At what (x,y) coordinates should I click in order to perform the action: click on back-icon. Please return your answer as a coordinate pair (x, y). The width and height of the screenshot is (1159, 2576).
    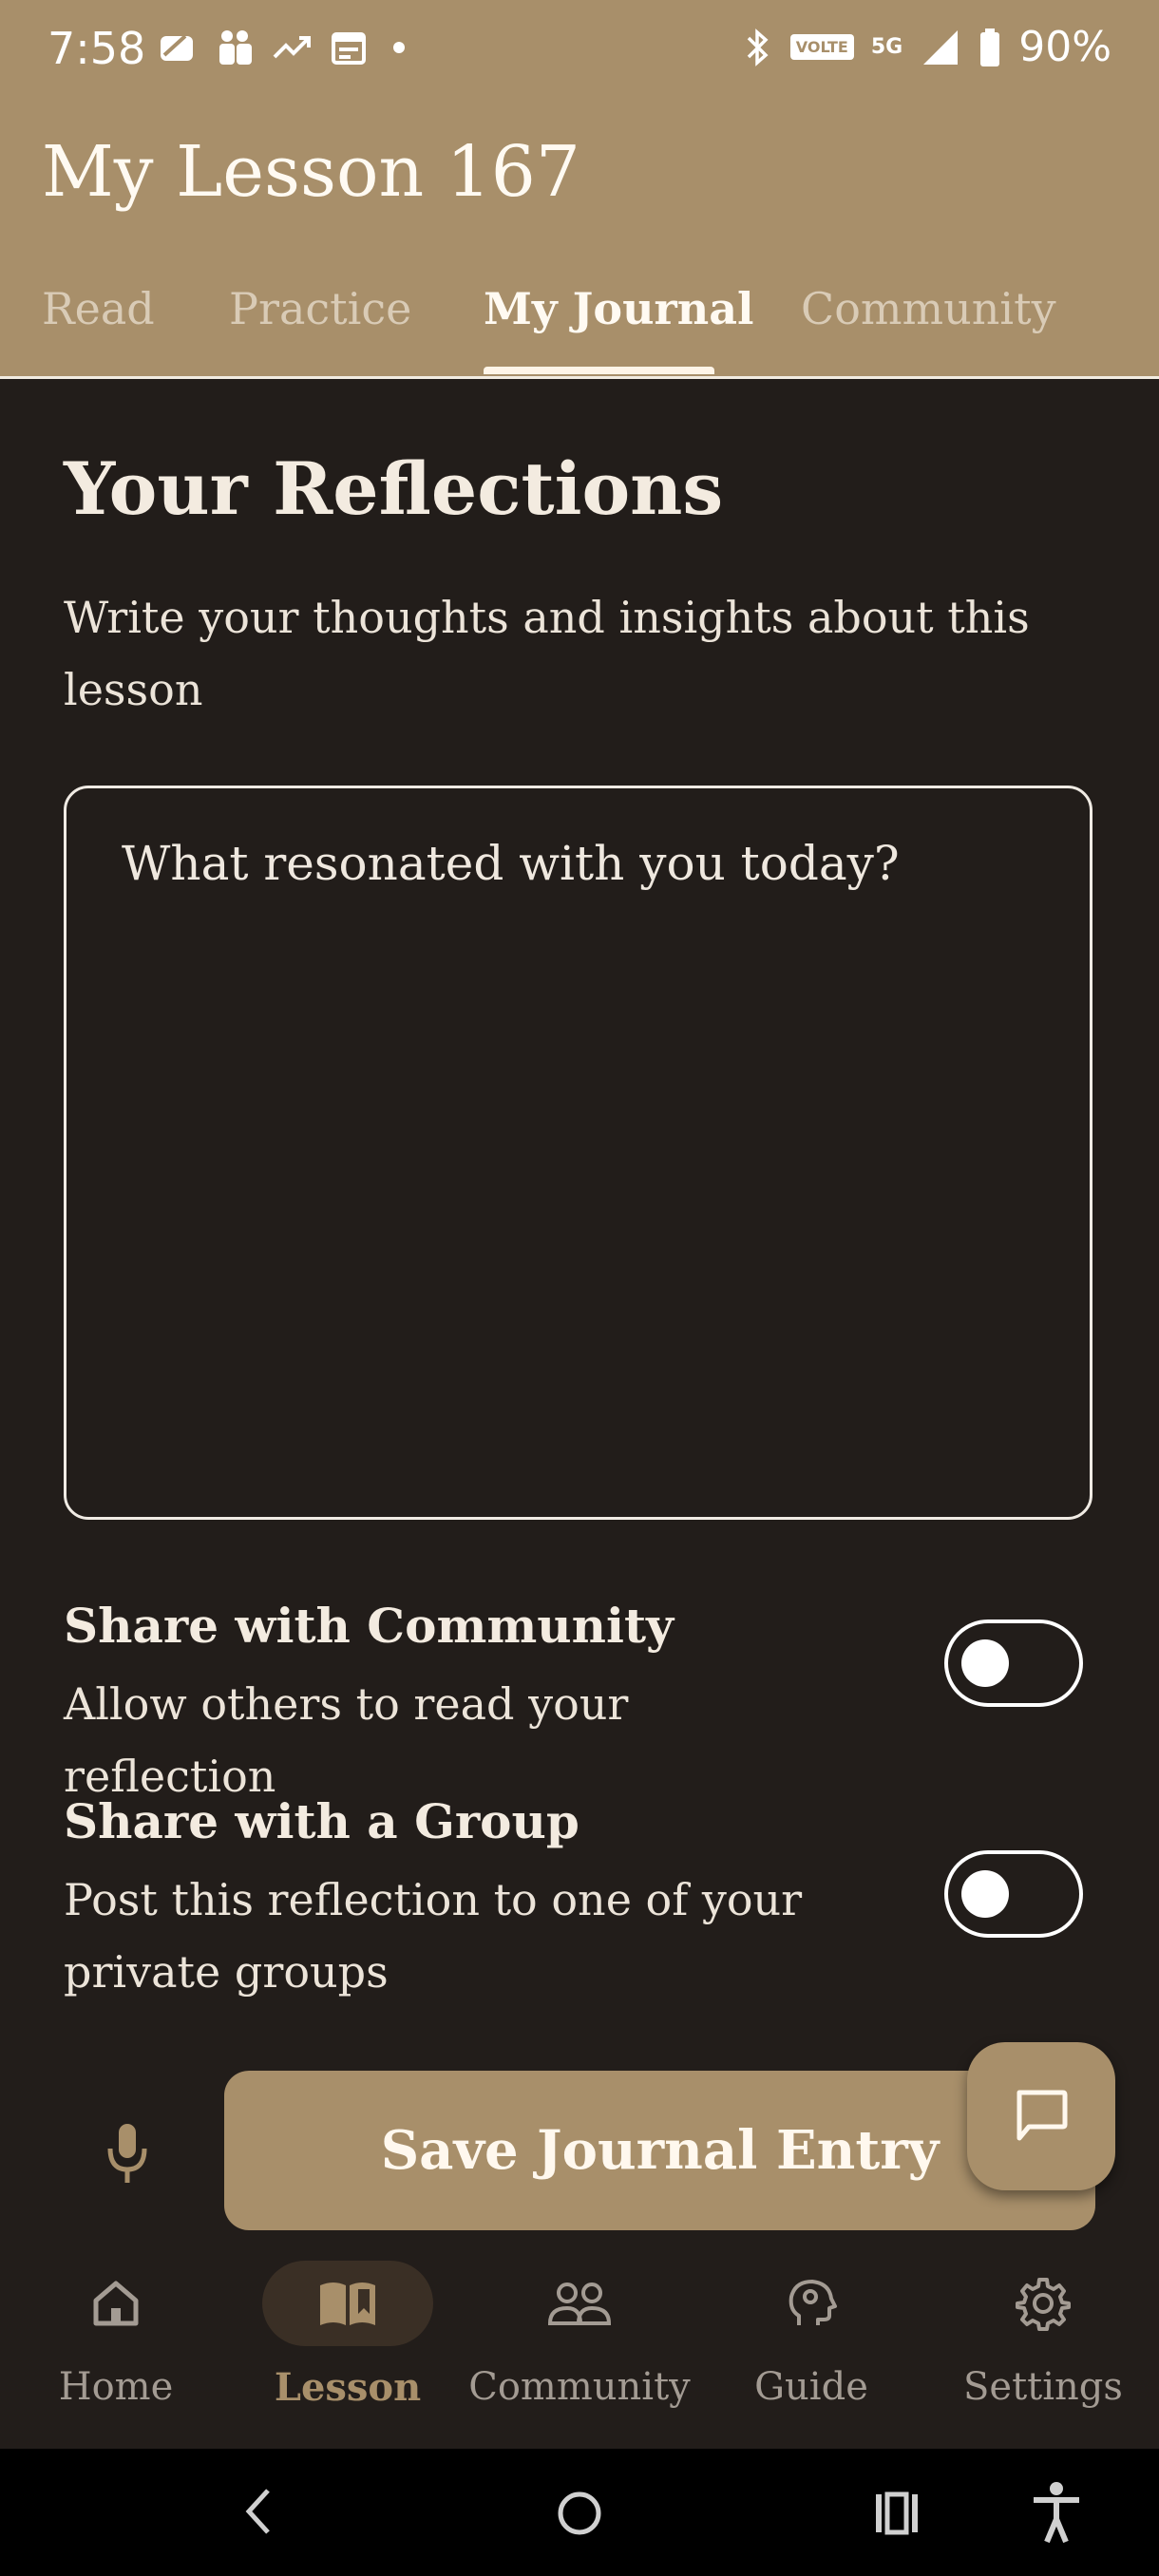
    Looking at the image, I should click on (258, 2511).